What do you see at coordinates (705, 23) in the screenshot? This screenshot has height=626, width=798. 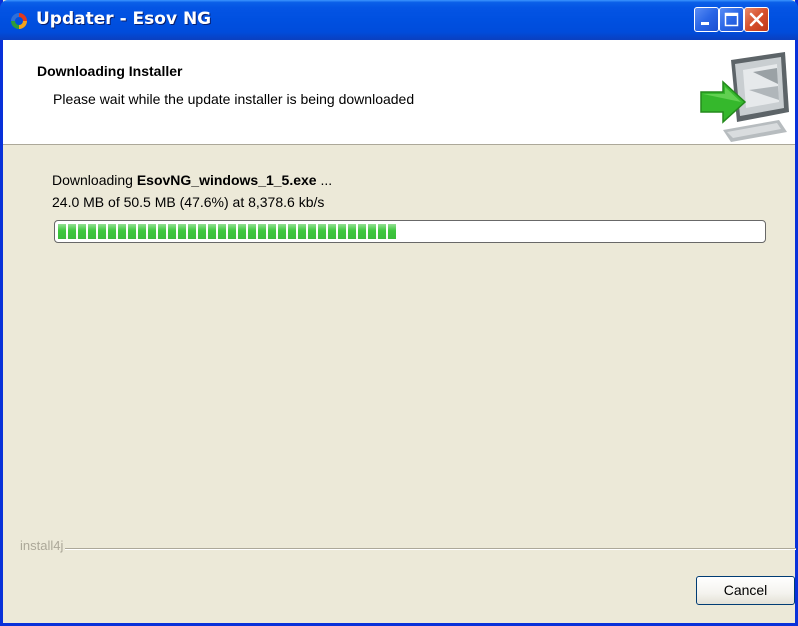 I see `minimize-icon` at bounding box center [705, 23].